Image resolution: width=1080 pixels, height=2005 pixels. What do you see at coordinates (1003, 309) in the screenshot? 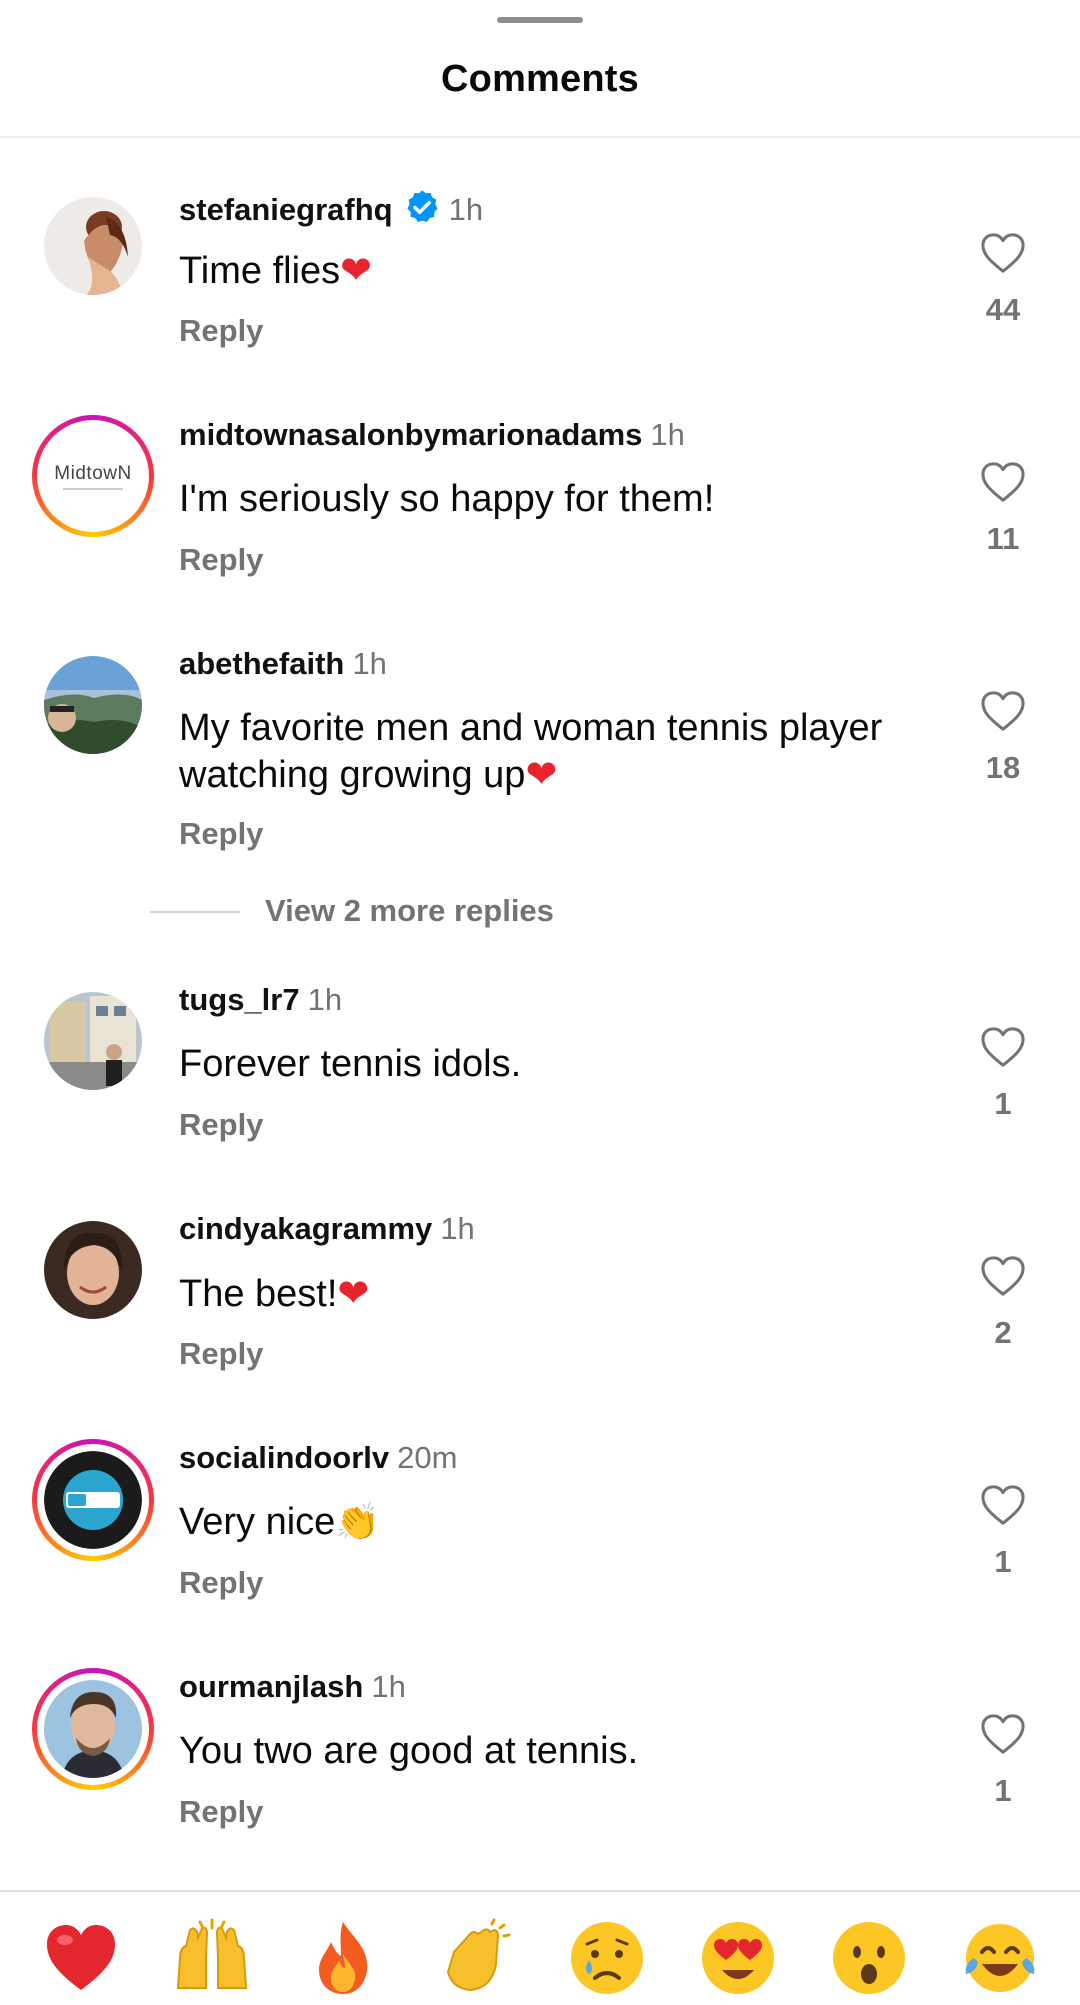
I see `like-count: 44` at bounding box center [1003, 309].